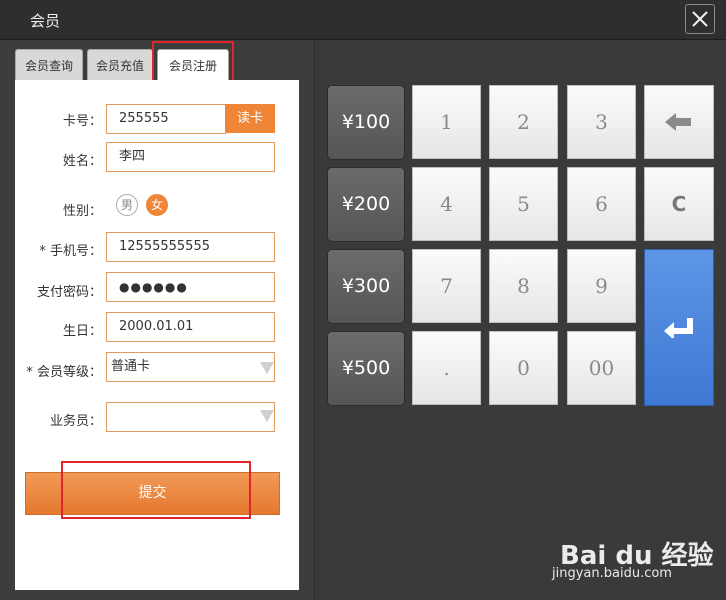  What do you see at coordinates (193, 65) in the screenshot?
I see `tab-member-register: 会员注册` at bounding box center [193, 65].